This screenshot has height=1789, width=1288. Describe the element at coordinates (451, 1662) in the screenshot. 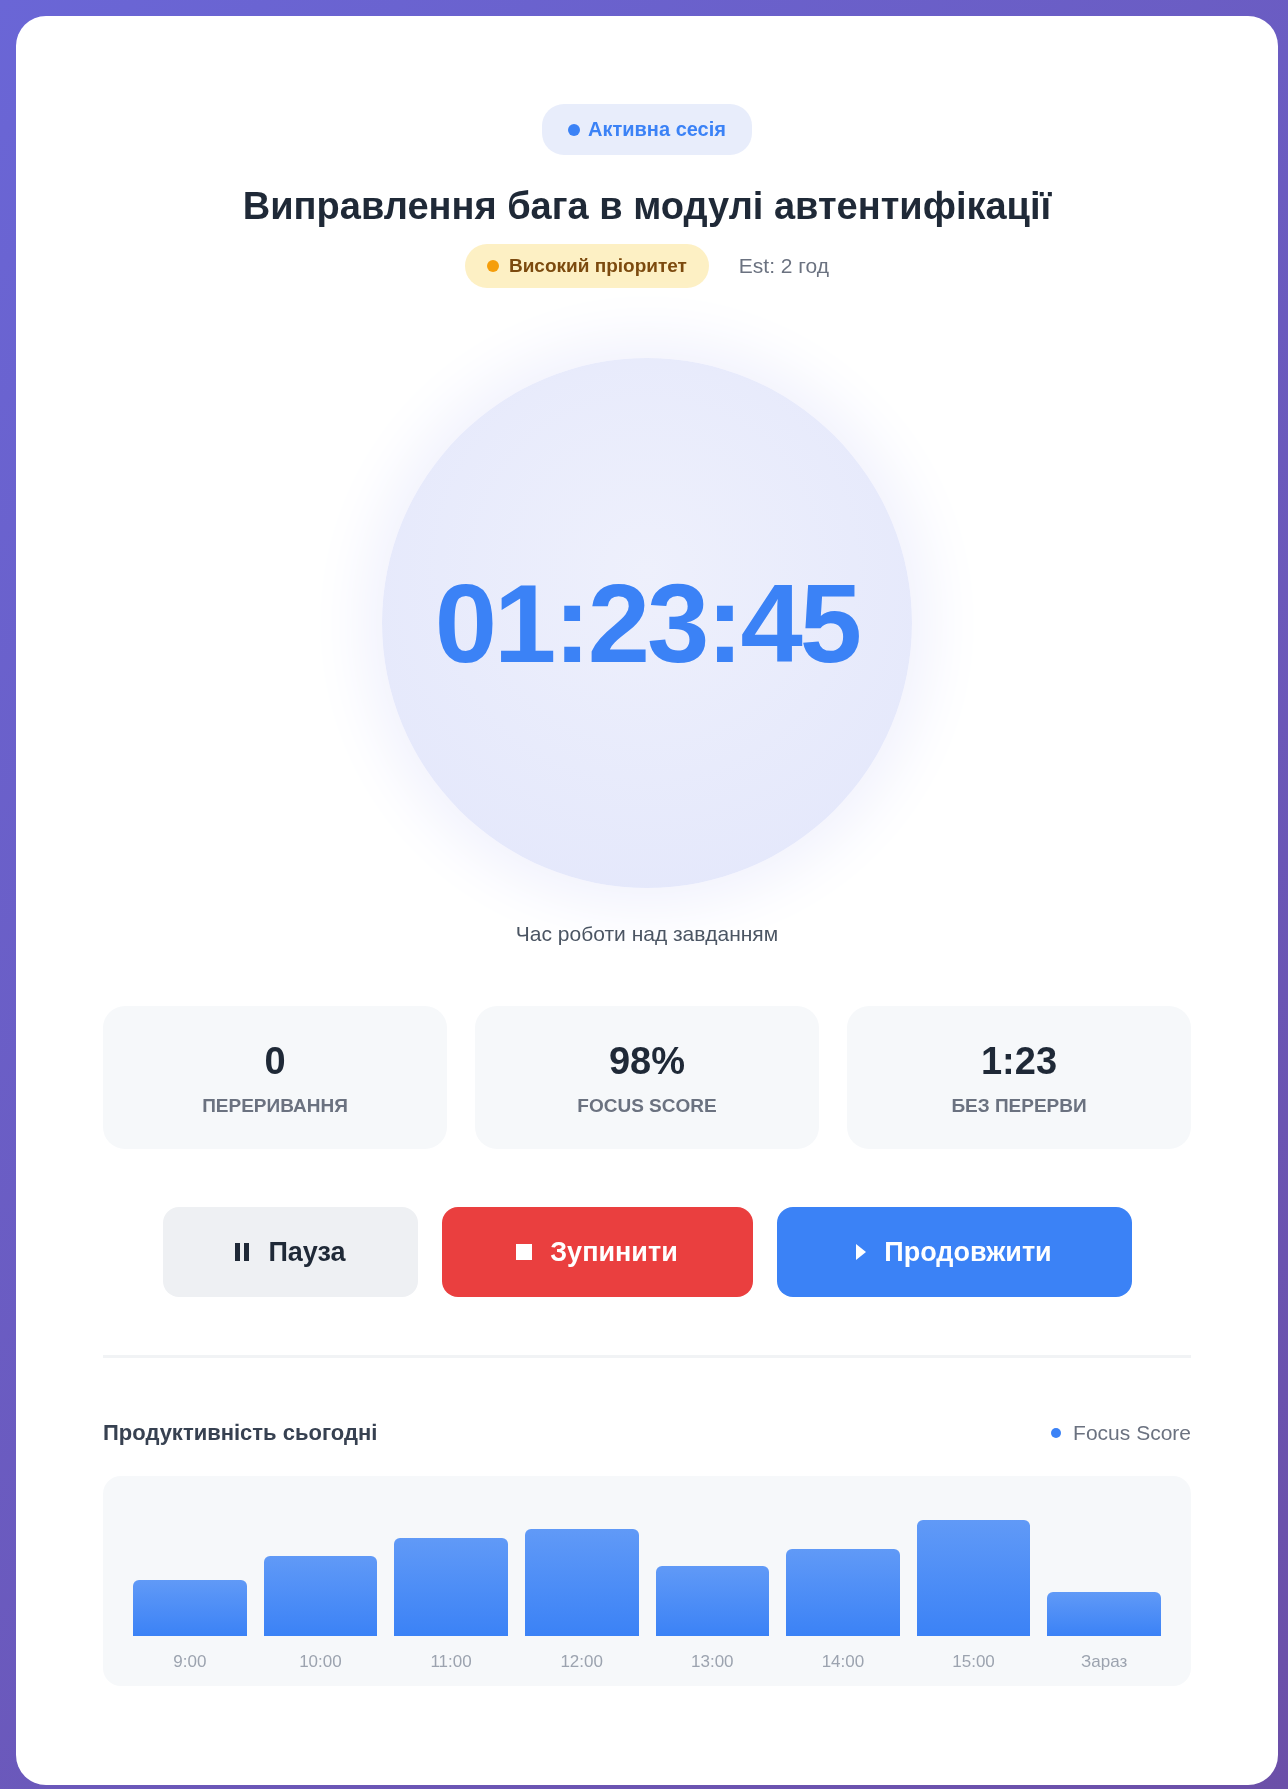

I see `axis-label: 11:00` at that location.